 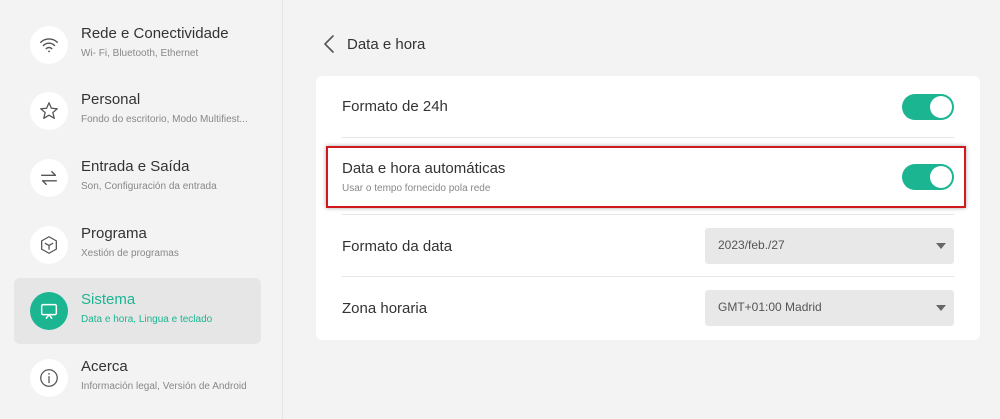 What do you see at coordinates (329, 44) in the screenshot?
I see `chevron-left-icon` at bounding box center [329, 44].